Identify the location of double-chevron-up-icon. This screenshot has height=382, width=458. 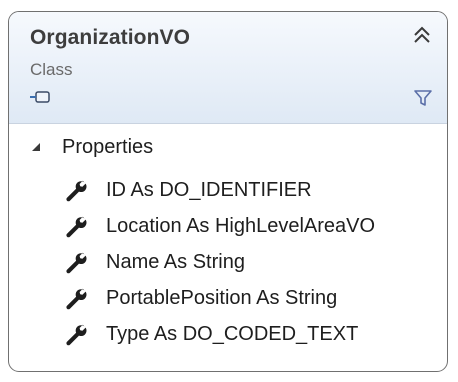
(422, 35).